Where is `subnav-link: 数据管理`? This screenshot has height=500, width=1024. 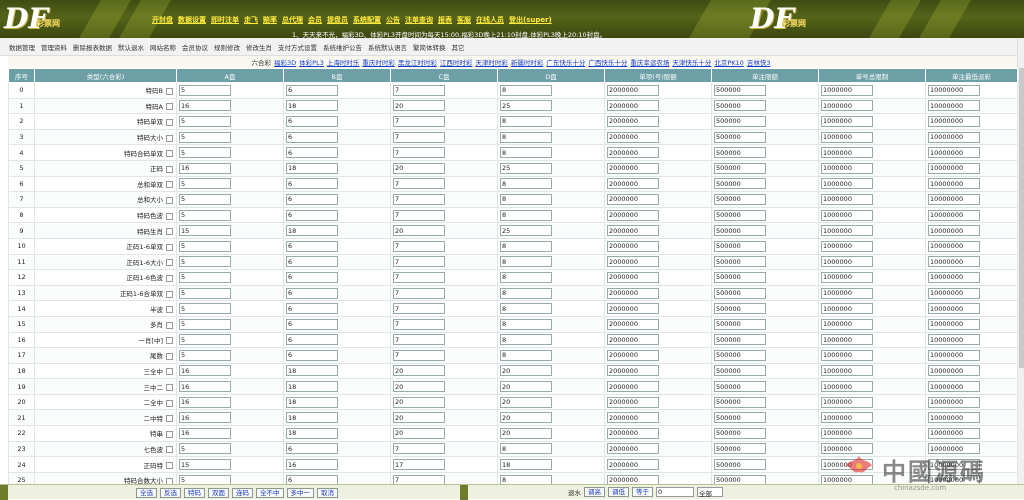 subnav-link: 数据管理 is located at coordinates (22, 47).